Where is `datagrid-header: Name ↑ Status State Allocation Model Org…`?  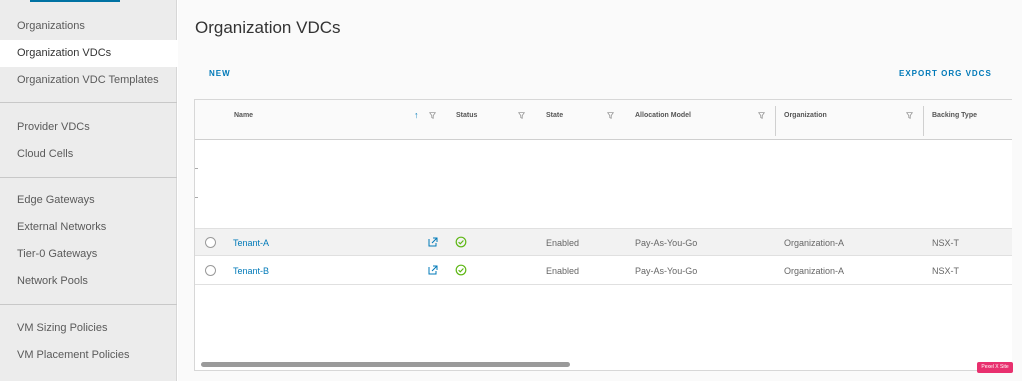
datagrid-header: Name ↑ Status State Allocation Model Org… is located at coordinates (603, 120).